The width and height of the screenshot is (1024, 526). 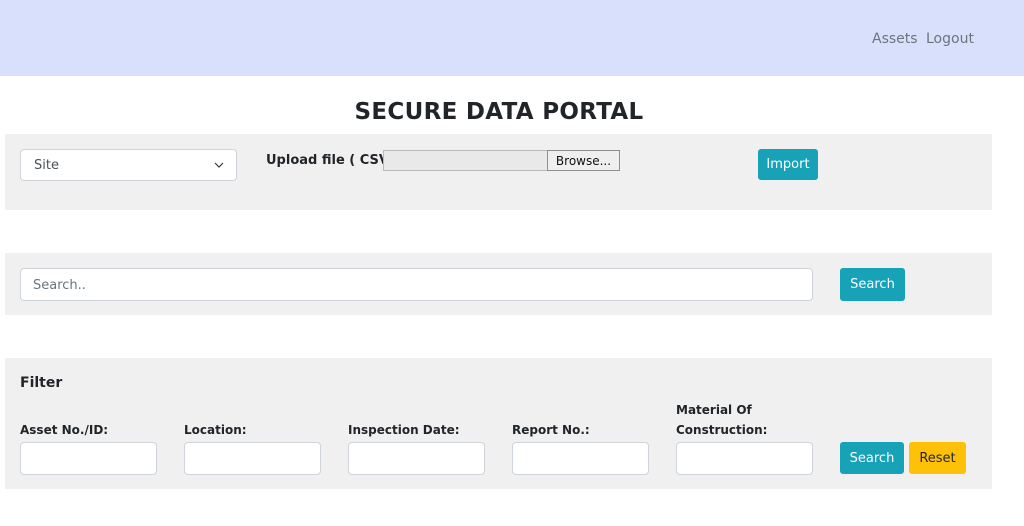 What do you see at coordinates (88, 458) in the screenshot?
I see `asset-id-input` at bounding box center [88, 458].